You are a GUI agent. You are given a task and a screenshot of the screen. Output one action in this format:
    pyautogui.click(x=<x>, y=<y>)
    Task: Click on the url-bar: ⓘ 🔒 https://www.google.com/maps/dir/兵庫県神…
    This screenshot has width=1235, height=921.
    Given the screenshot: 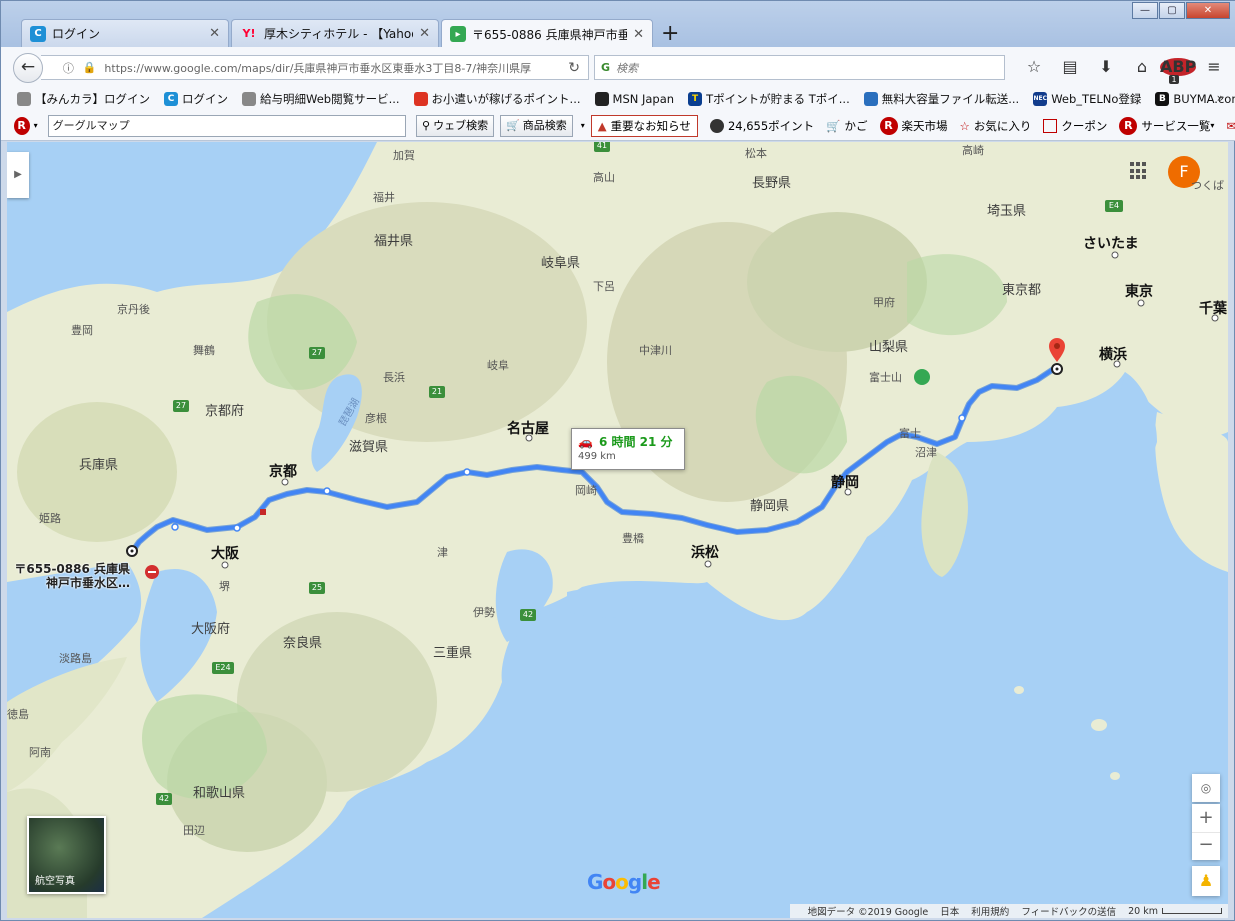 What is the action you would take?
    pyautogui.click(x=315, y=67)
    